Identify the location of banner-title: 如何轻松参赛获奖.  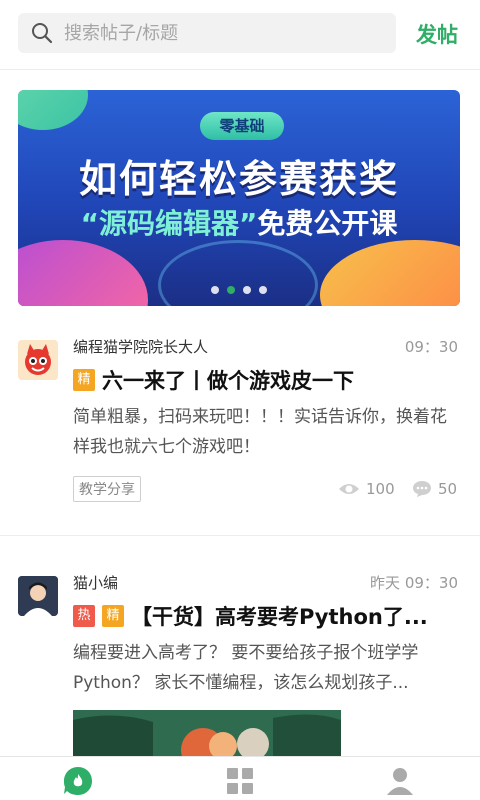
(238, 179).